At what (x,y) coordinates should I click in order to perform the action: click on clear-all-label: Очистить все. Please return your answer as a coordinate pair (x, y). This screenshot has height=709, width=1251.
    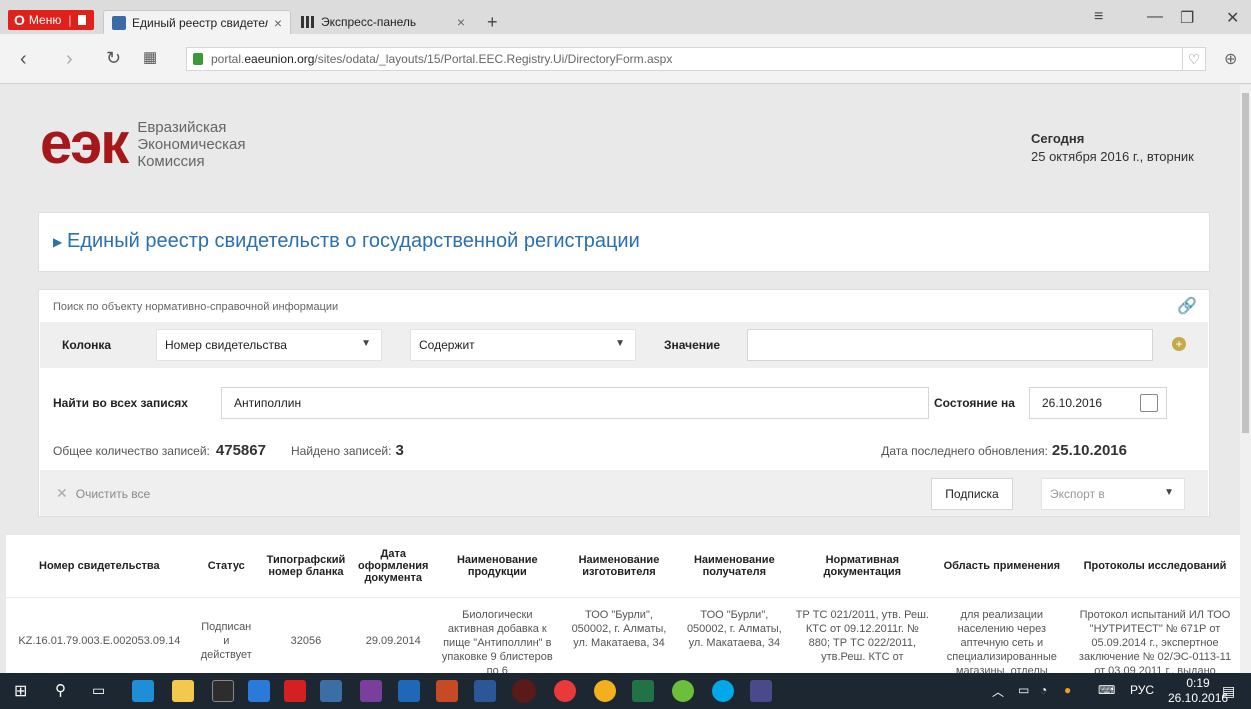
    Looking at the image, I should click on (113, 493).